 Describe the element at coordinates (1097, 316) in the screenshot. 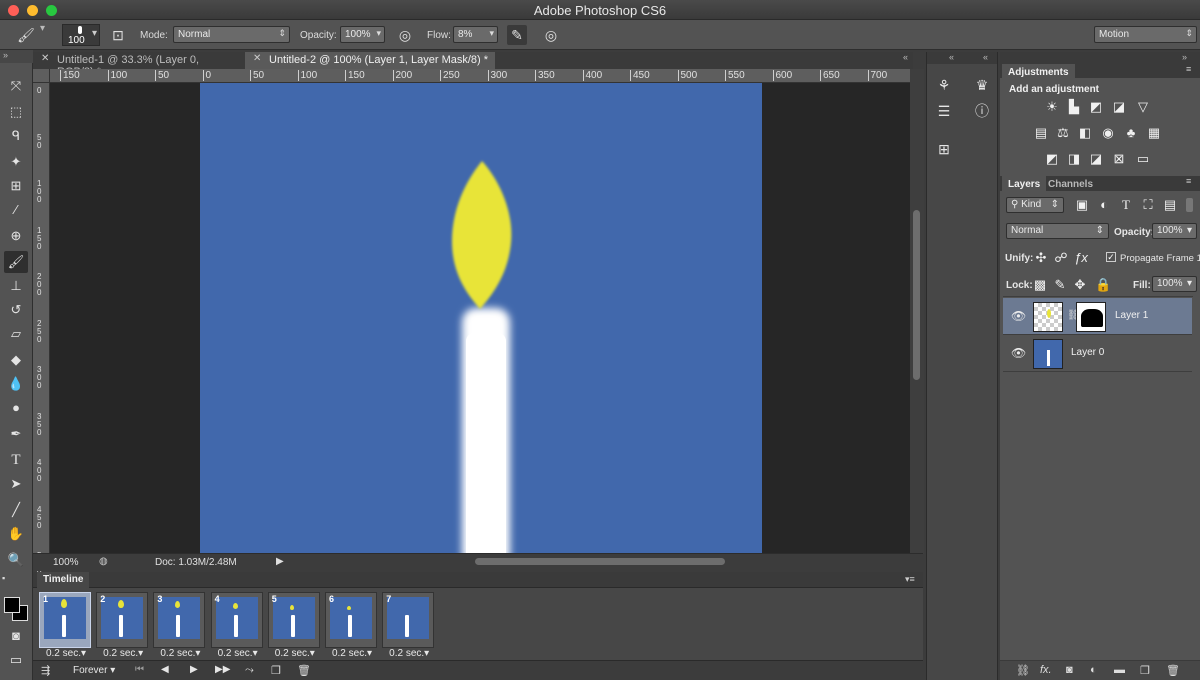

I see `layer-row-layer-1: 👁 ⛓ Layer 1` at that location.